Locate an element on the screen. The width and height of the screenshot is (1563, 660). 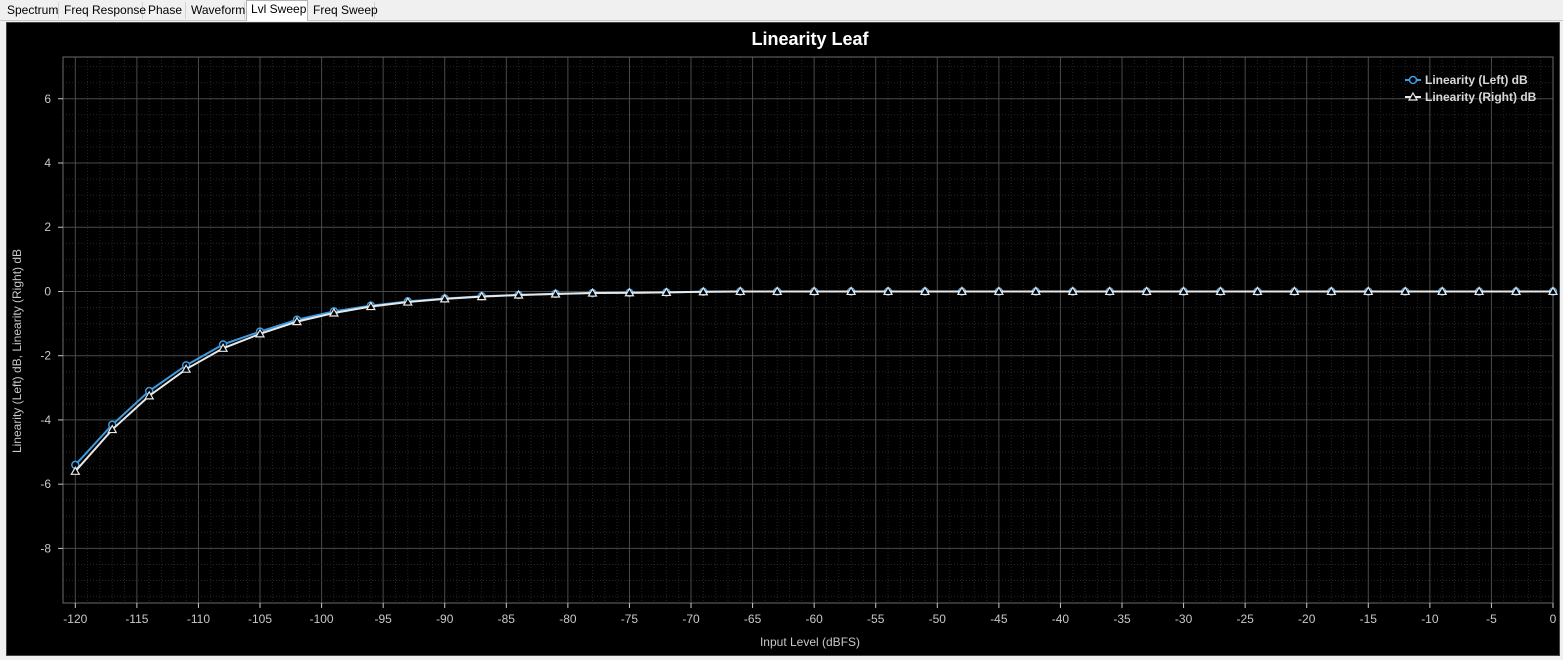
x-tick-label: -40 is located at coordinates (1061, 619).